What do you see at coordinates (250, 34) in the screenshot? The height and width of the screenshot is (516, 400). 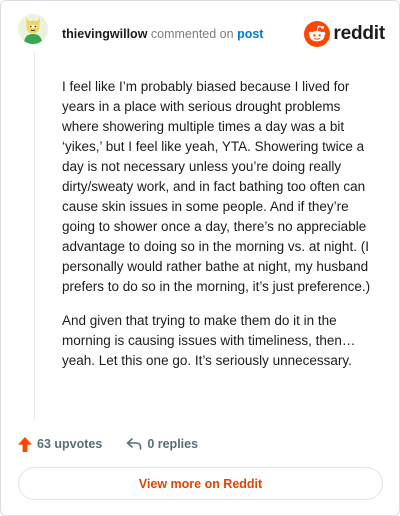 I see `post-link: post` at bounding box center [250, 34].